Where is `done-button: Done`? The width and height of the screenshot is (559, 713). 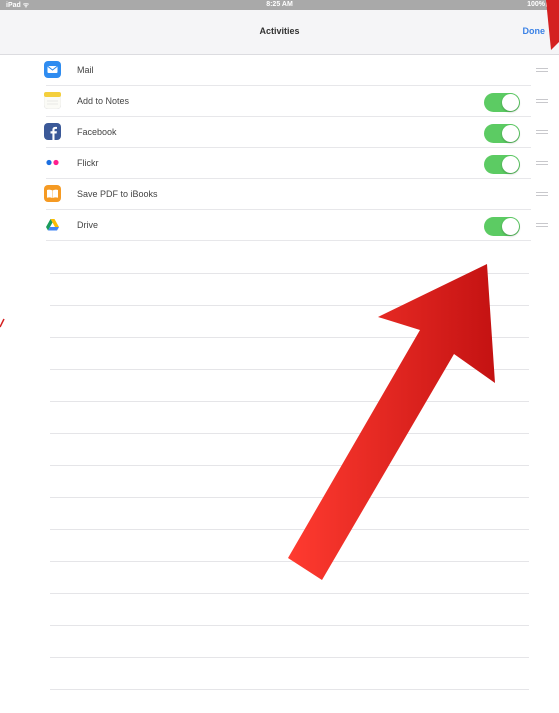 done-button: Done is located at coordinates (534, 31).